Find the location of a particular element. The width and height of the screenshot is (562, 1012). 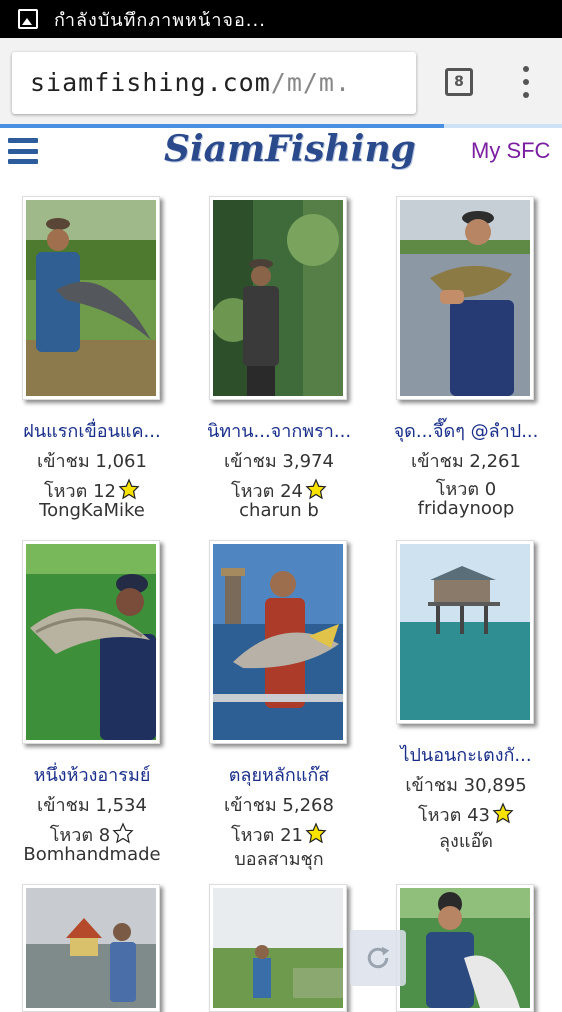

screenshot-icon is located at coordinates (28, 19).